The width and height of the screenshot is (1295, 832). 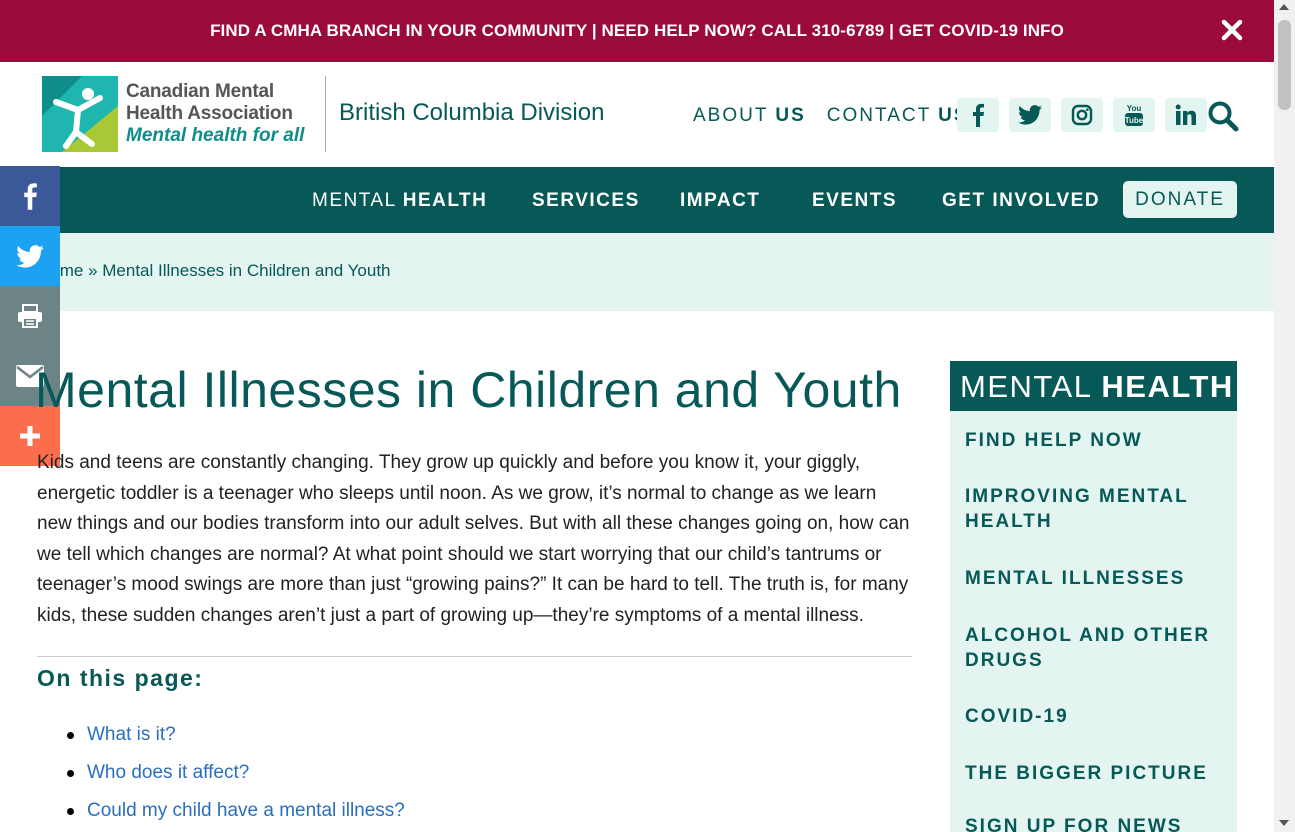 What do you see at coordinates (1167, 386) in the screenshot?
I see `sidebar-heading-b: HEALTH` at bounding box center [1167, 386].